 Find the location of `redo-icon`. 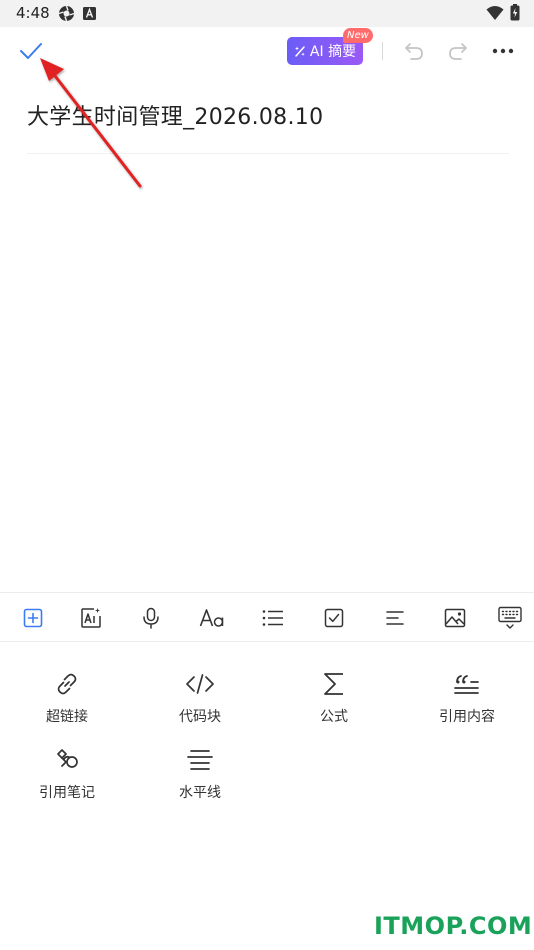

redo-icon is located at coordinates (458, 51).